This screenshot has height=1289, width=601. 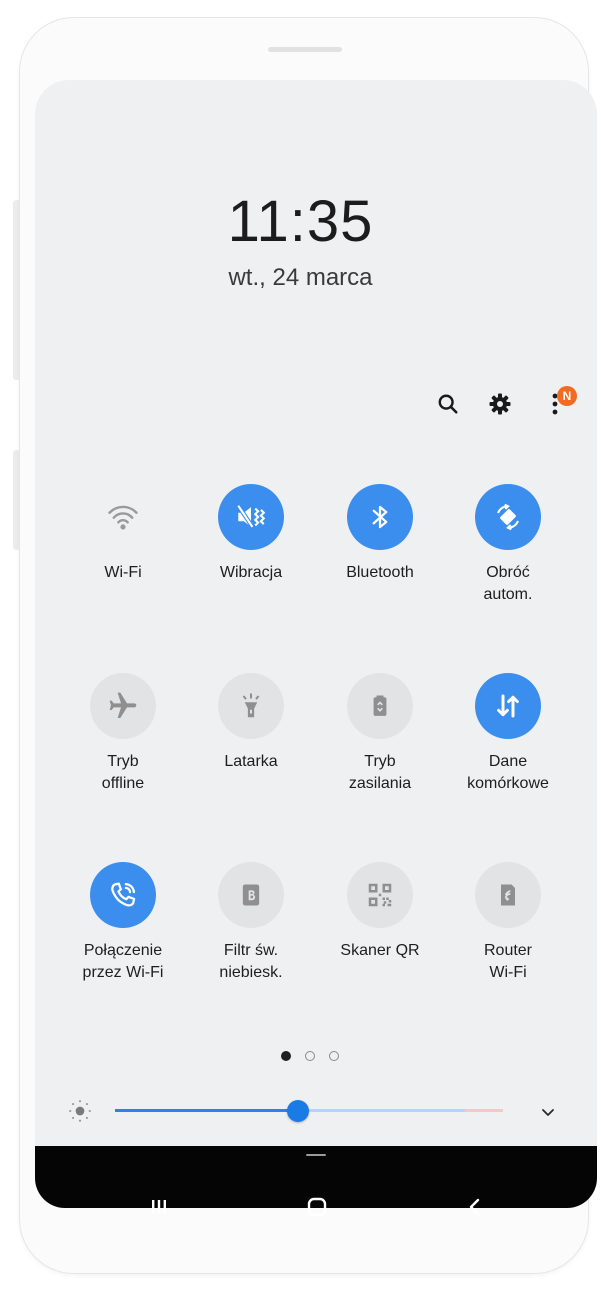 I want to click on tile-bluetooth: Bluetooth, so click(x=380, y=534).